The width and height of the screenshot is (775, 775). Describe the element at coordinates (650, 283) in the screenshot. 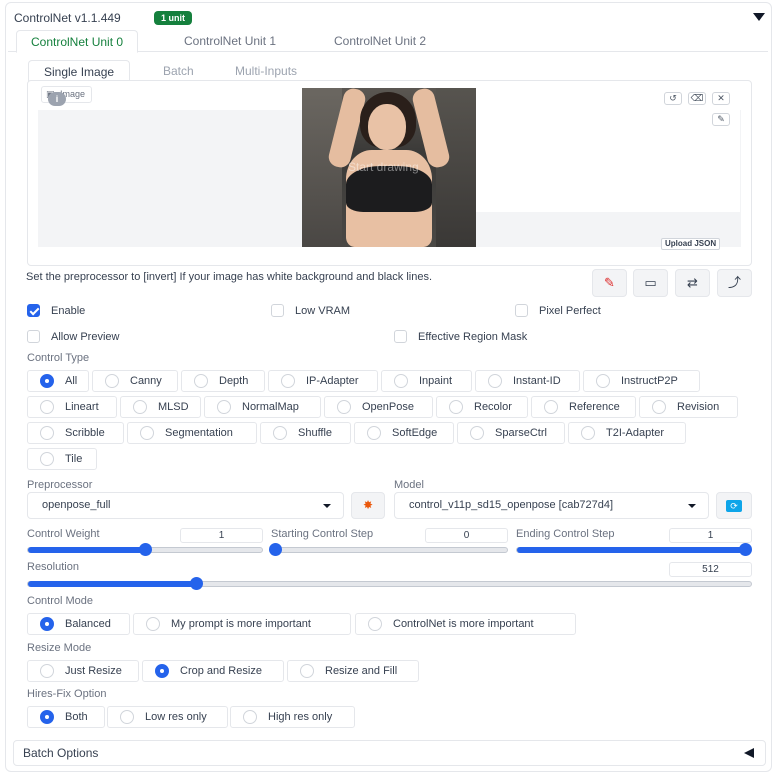

I see `camera-icon: ▭` at that location.